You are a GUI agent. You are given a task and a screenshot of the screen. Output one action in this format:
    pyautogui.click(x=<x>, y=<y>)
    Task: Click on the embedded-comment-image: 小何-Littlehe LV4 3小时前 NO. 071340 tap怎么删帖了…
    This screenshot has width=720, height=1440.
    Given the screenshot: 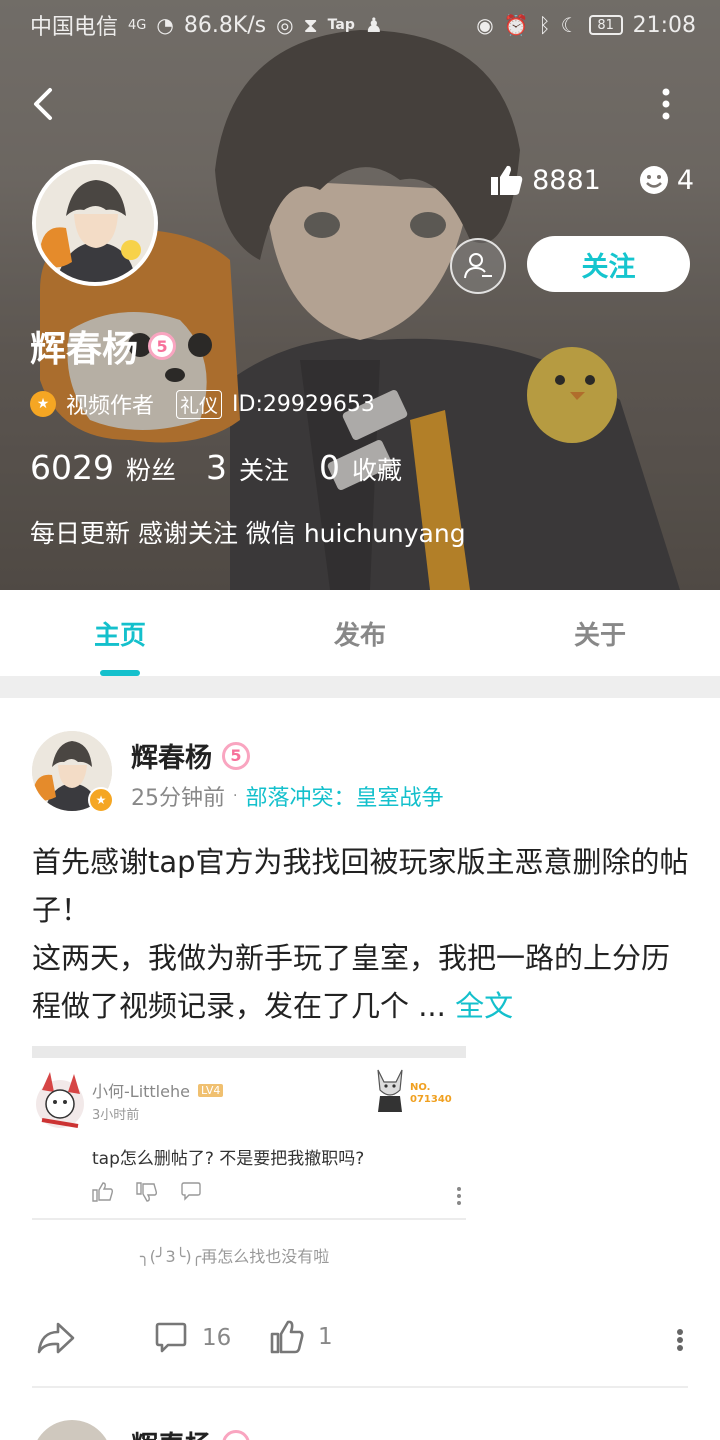 What is the action you would take?
    pyautogui.click(x=249, y=1133)
    